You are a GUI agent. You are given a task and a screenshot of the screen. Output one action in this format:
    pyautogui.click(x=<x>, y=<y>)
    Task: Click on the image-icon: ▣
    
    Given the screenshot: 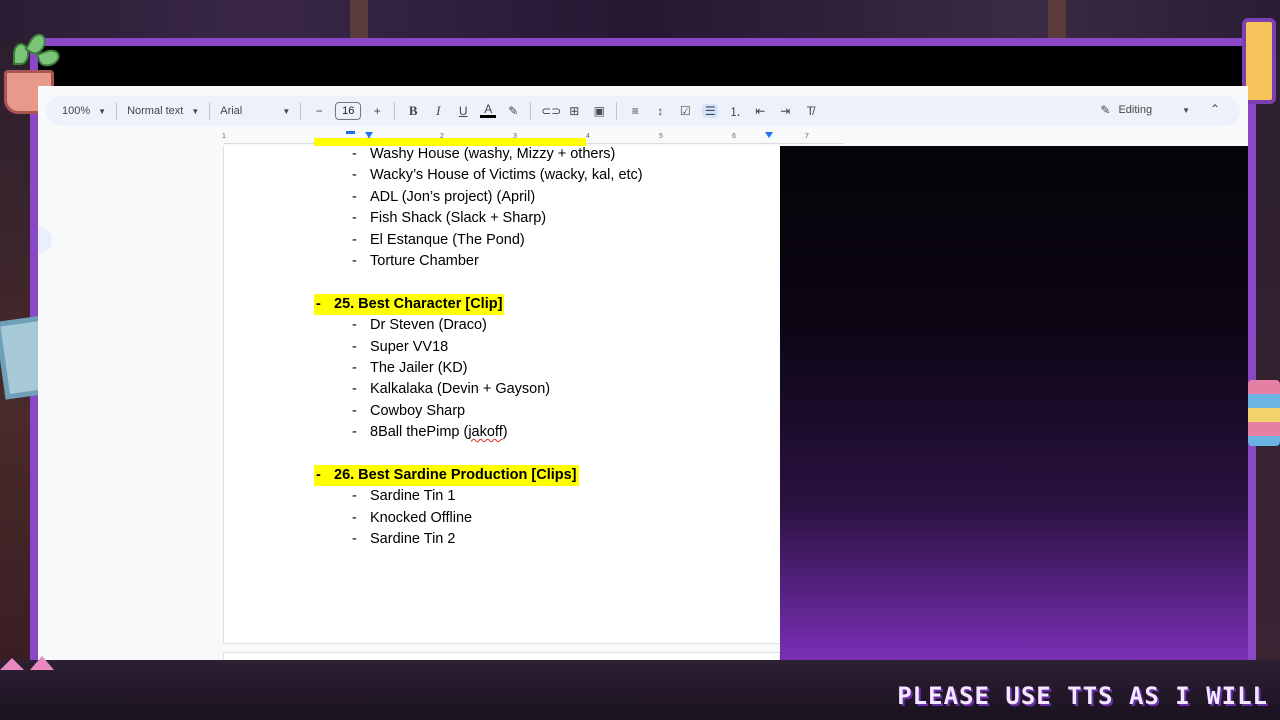 What is the action you would take?
    pyautogui.click(x=599, y=111)
    